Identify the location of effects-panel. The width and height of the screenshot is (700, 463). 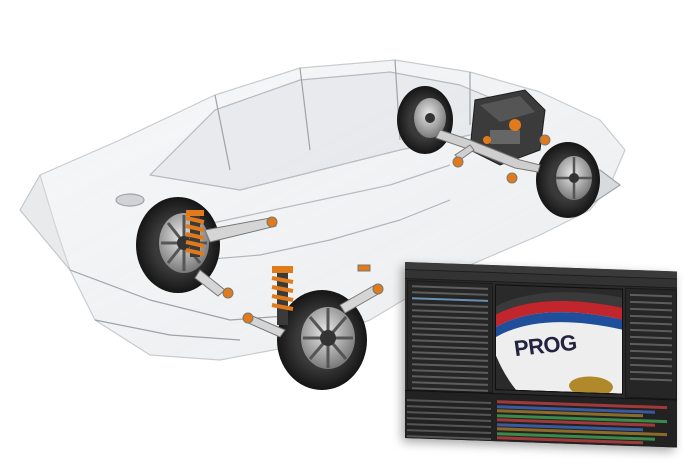
(651, 343).